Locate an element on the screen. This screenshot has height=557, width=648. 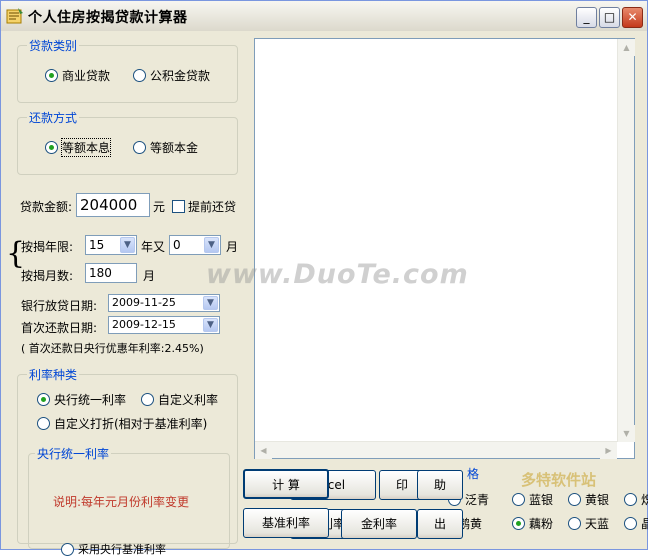
radio-label: 泛青 is located at coordinates (477, 500).